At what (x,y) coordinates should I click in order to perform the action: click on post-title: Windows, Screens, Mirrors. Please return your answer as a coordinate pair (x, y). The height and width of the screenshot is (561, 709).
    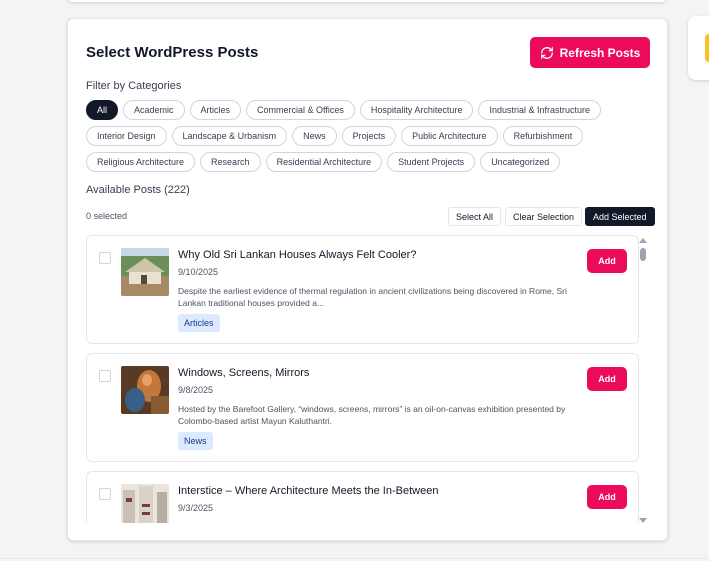
    Looking at the image, I should click on (244, 373).